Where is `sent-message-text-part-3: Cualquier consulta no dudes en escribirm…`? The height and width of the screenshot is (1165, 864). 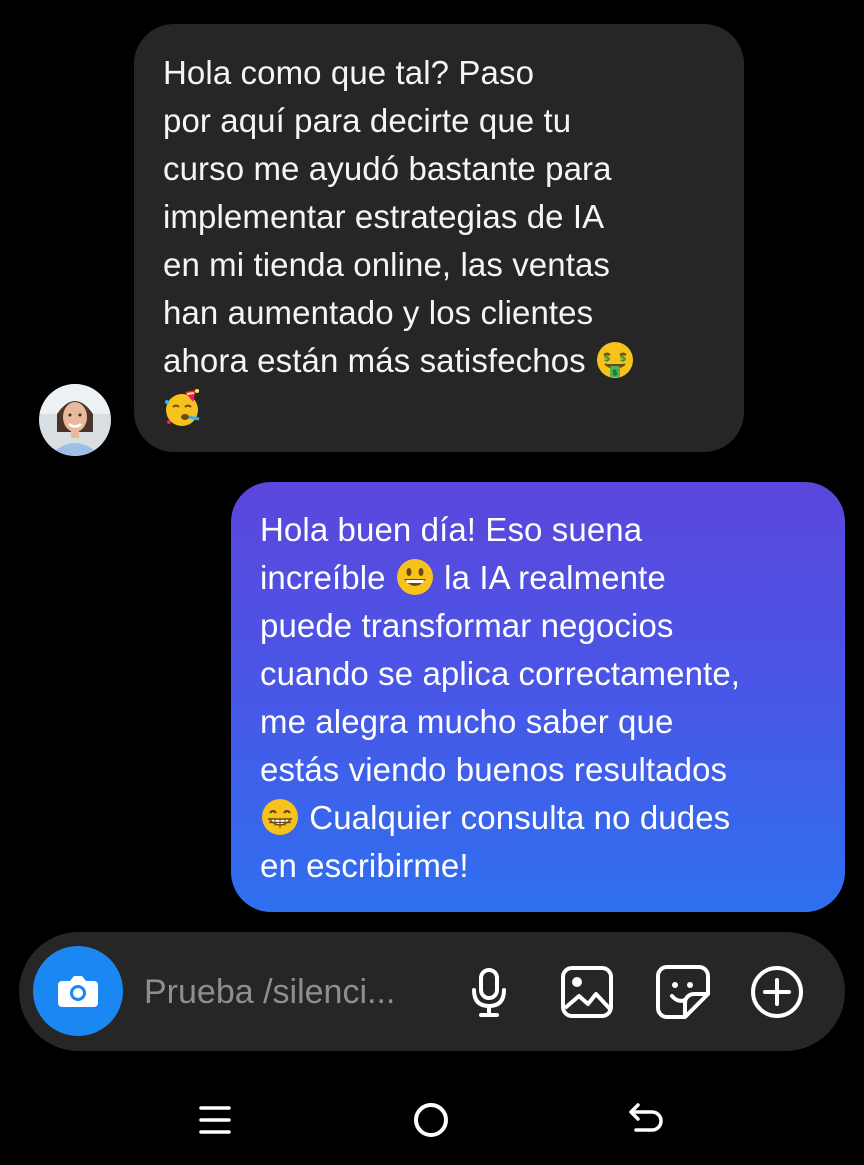
sent-message-text-part-3: Cualquier consulta no dudes en escribirm… is located at coordinates (495, 841).